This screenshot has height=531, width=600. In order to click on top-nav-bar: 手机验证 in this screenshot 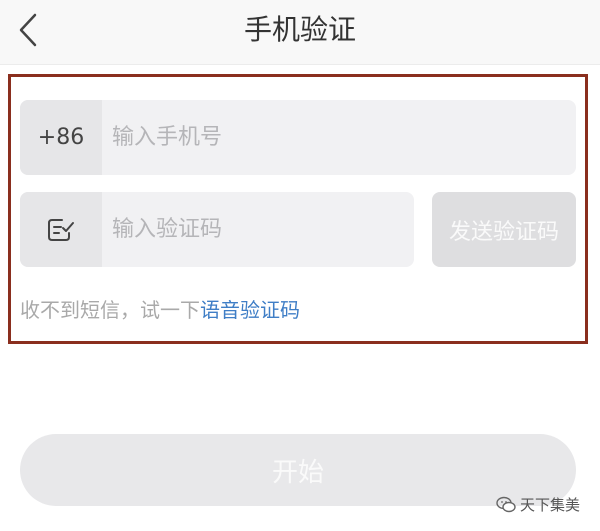, I will do `click(300, 32)`.